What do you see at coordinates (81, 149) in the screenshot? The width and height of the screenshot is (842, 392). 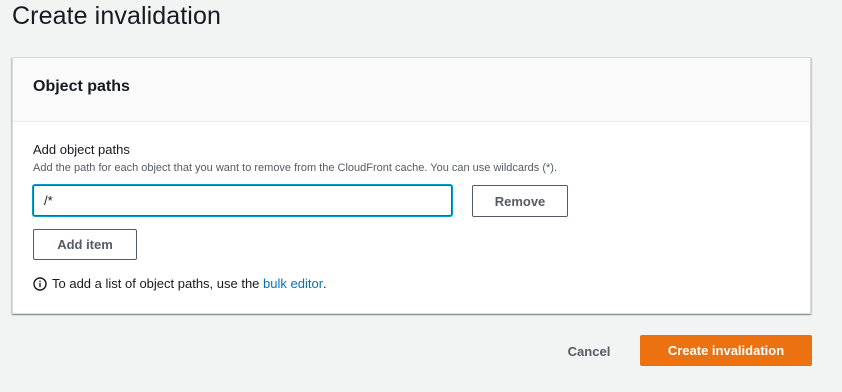 I see `field-label: Add object paths` at bounding box center [81, 149].